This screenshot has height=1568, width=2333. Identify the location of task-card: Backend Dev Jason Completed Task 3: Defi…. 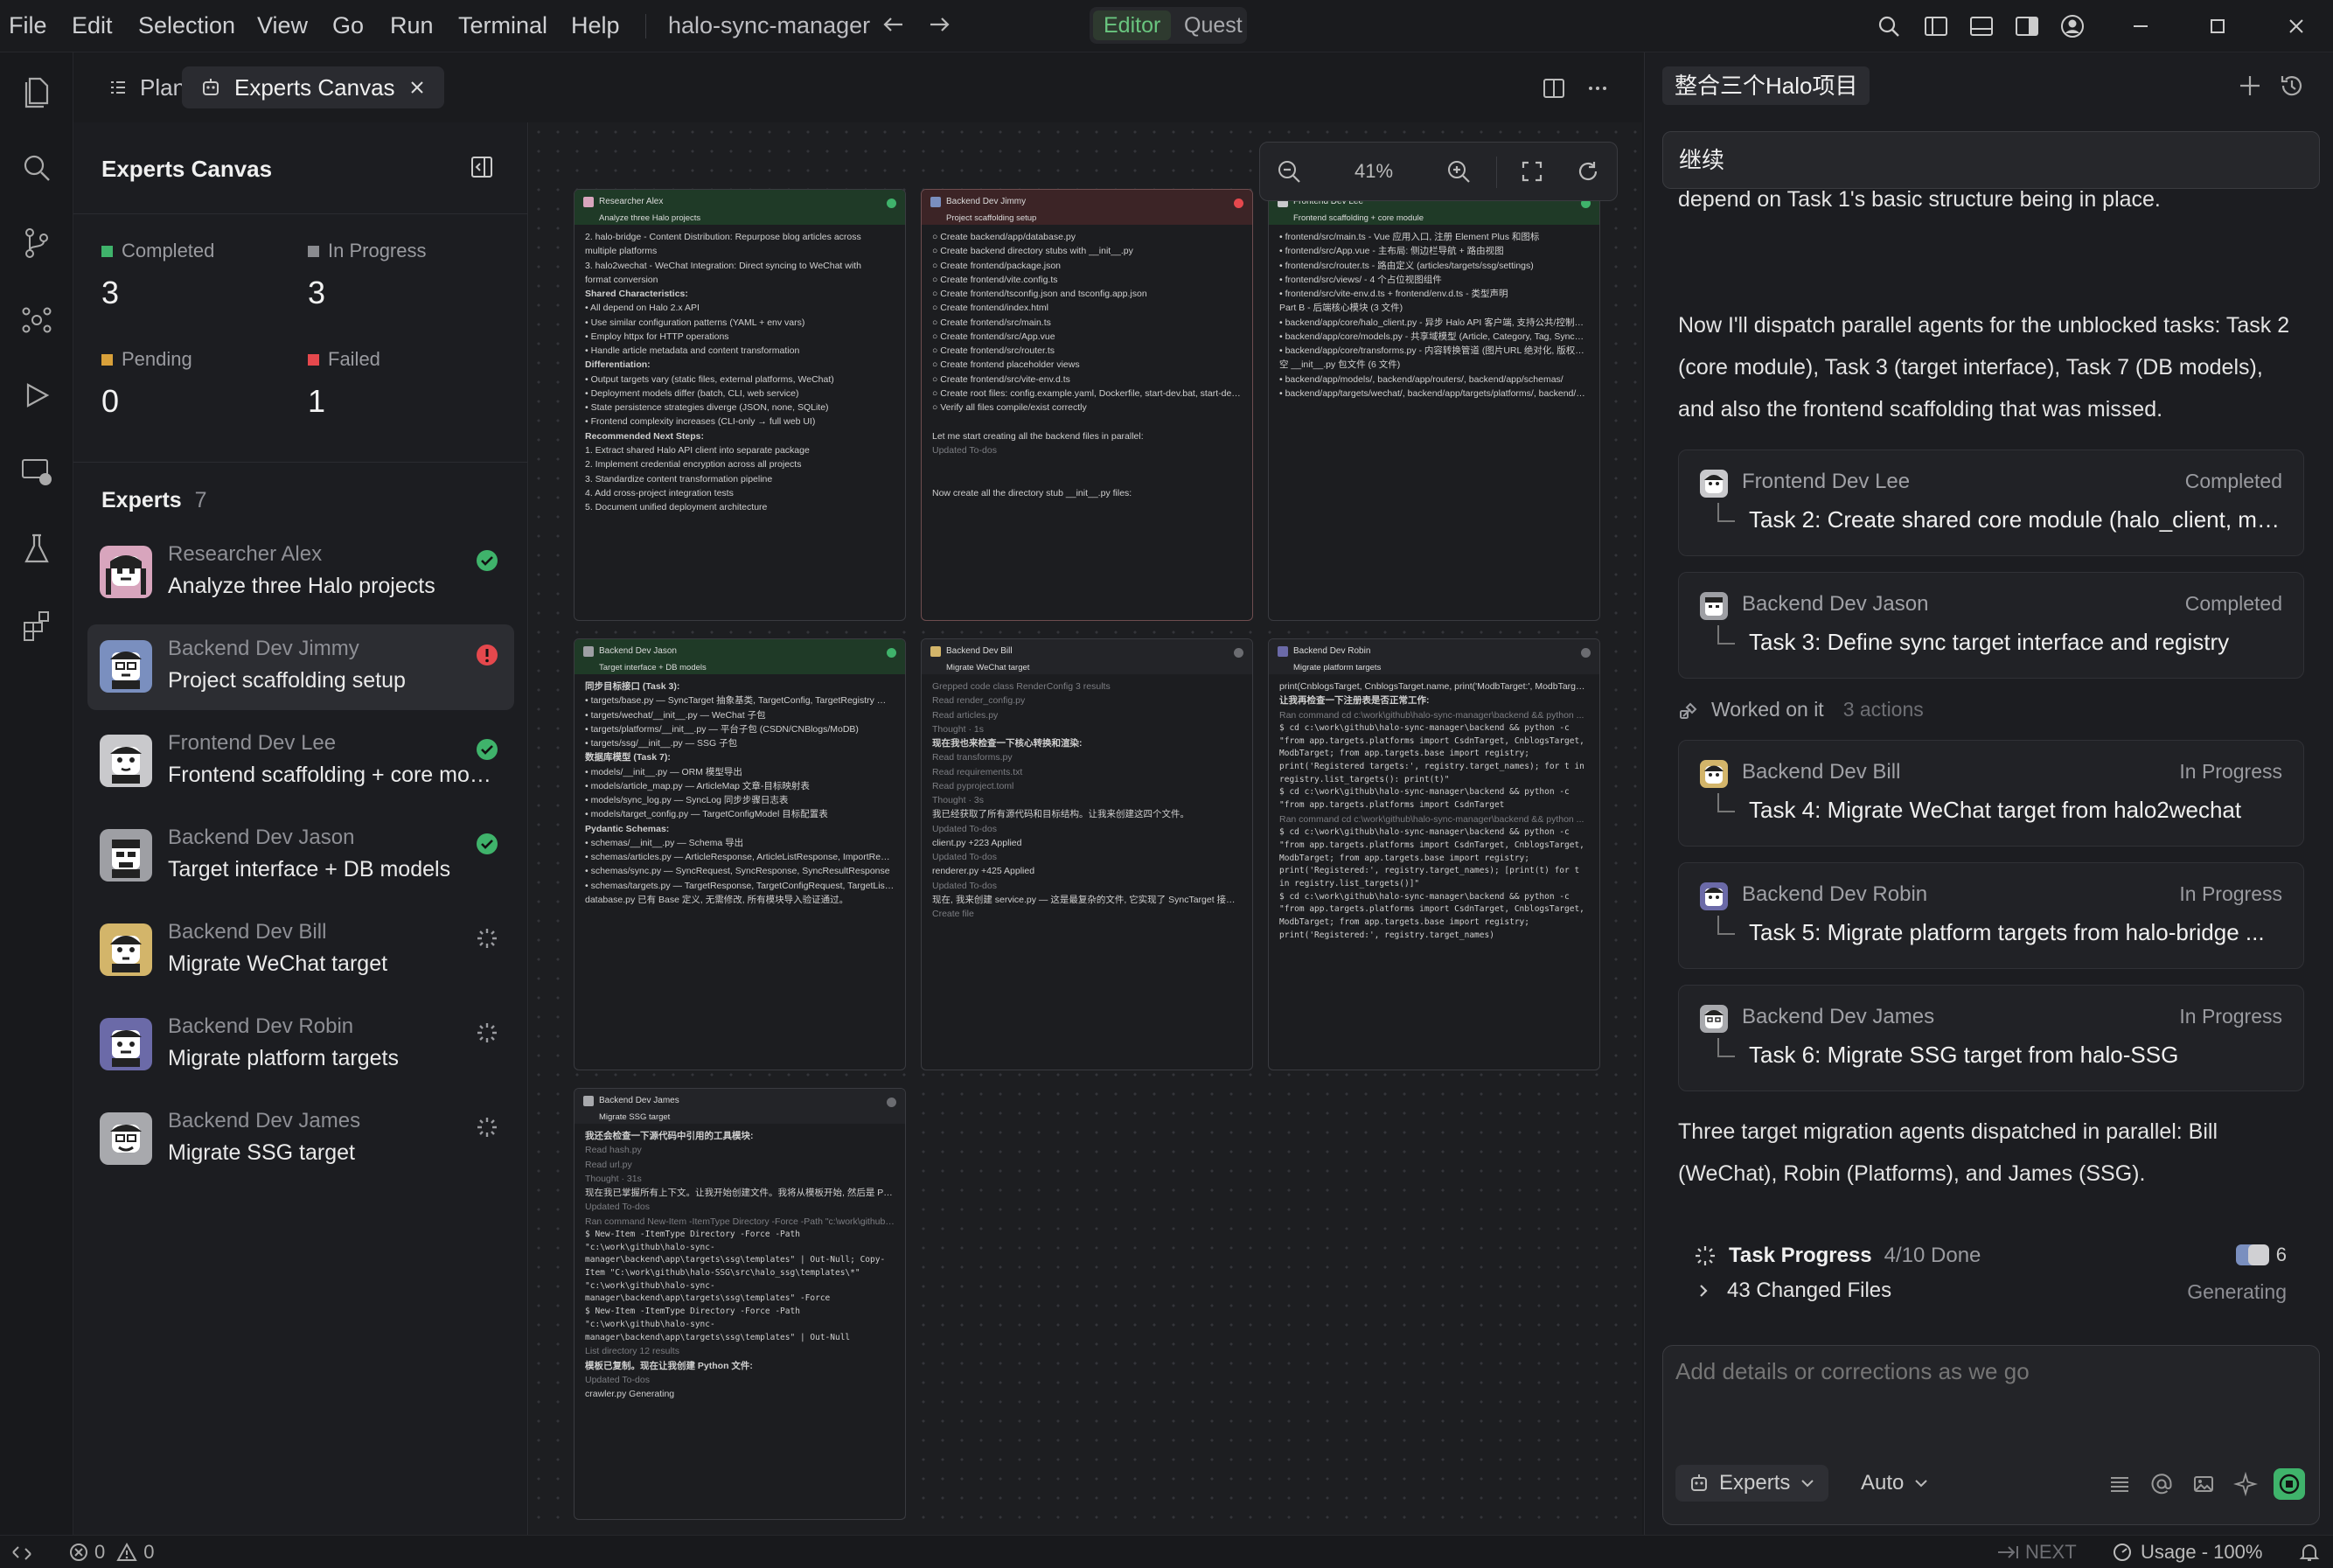
(1991, 625).